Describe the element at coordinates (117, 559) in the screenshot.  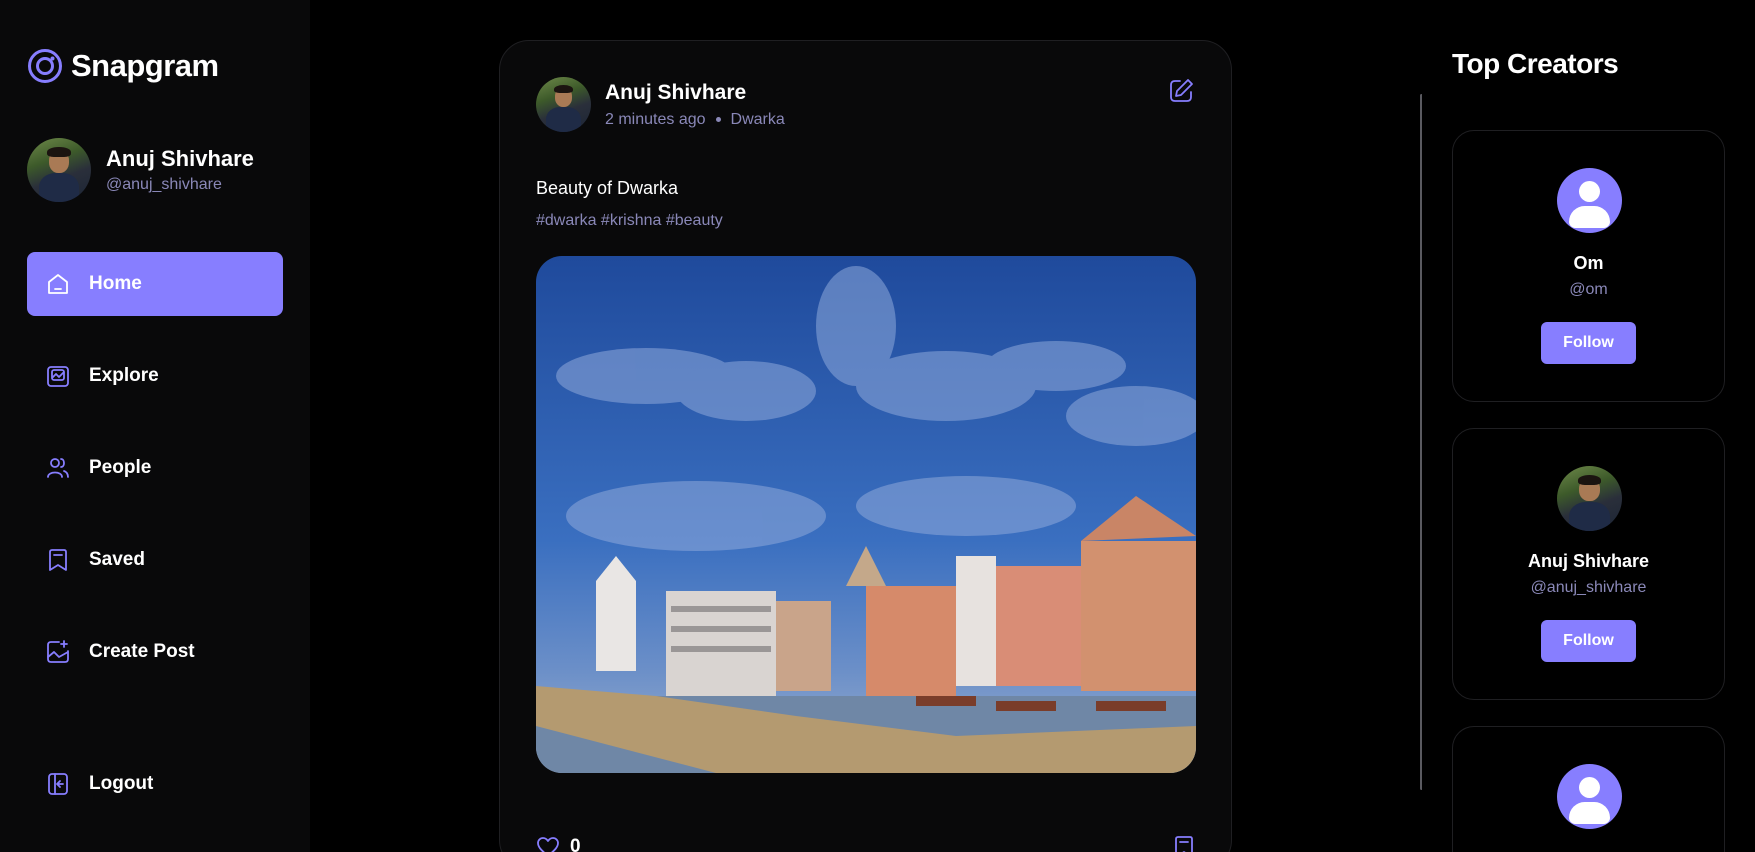
I see `sidebar-item-label: Saved` at that location.